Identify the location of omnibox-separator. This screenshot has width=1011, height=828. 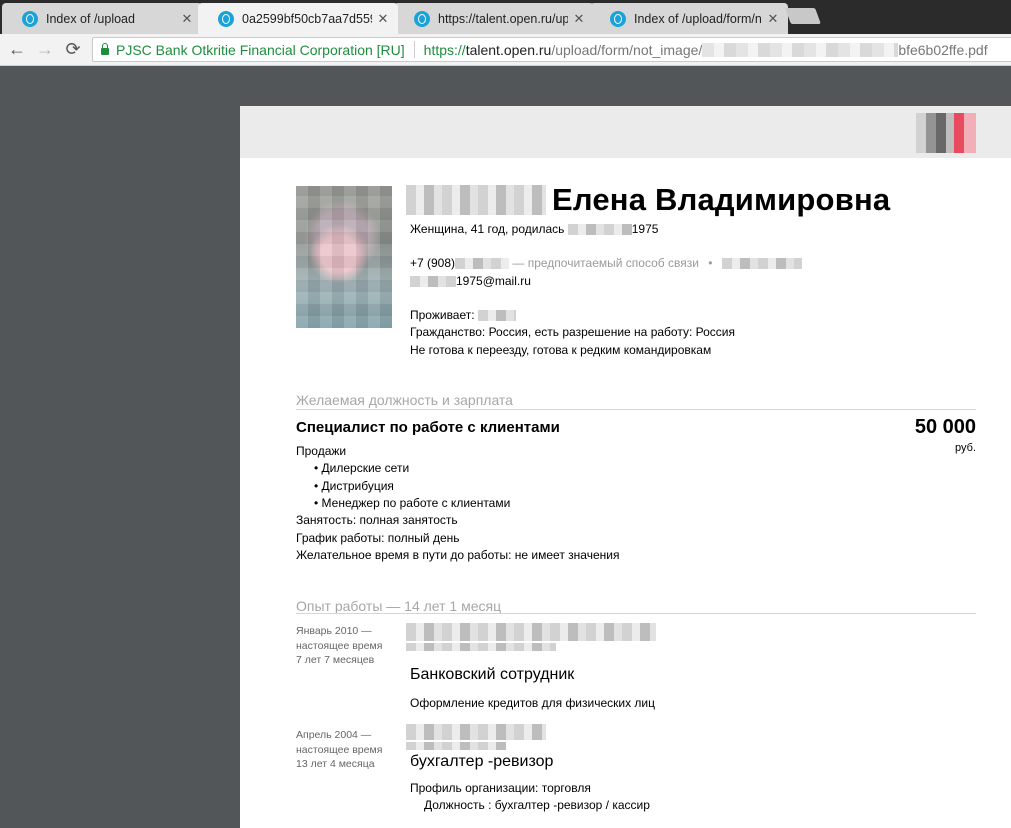
(414, 49).